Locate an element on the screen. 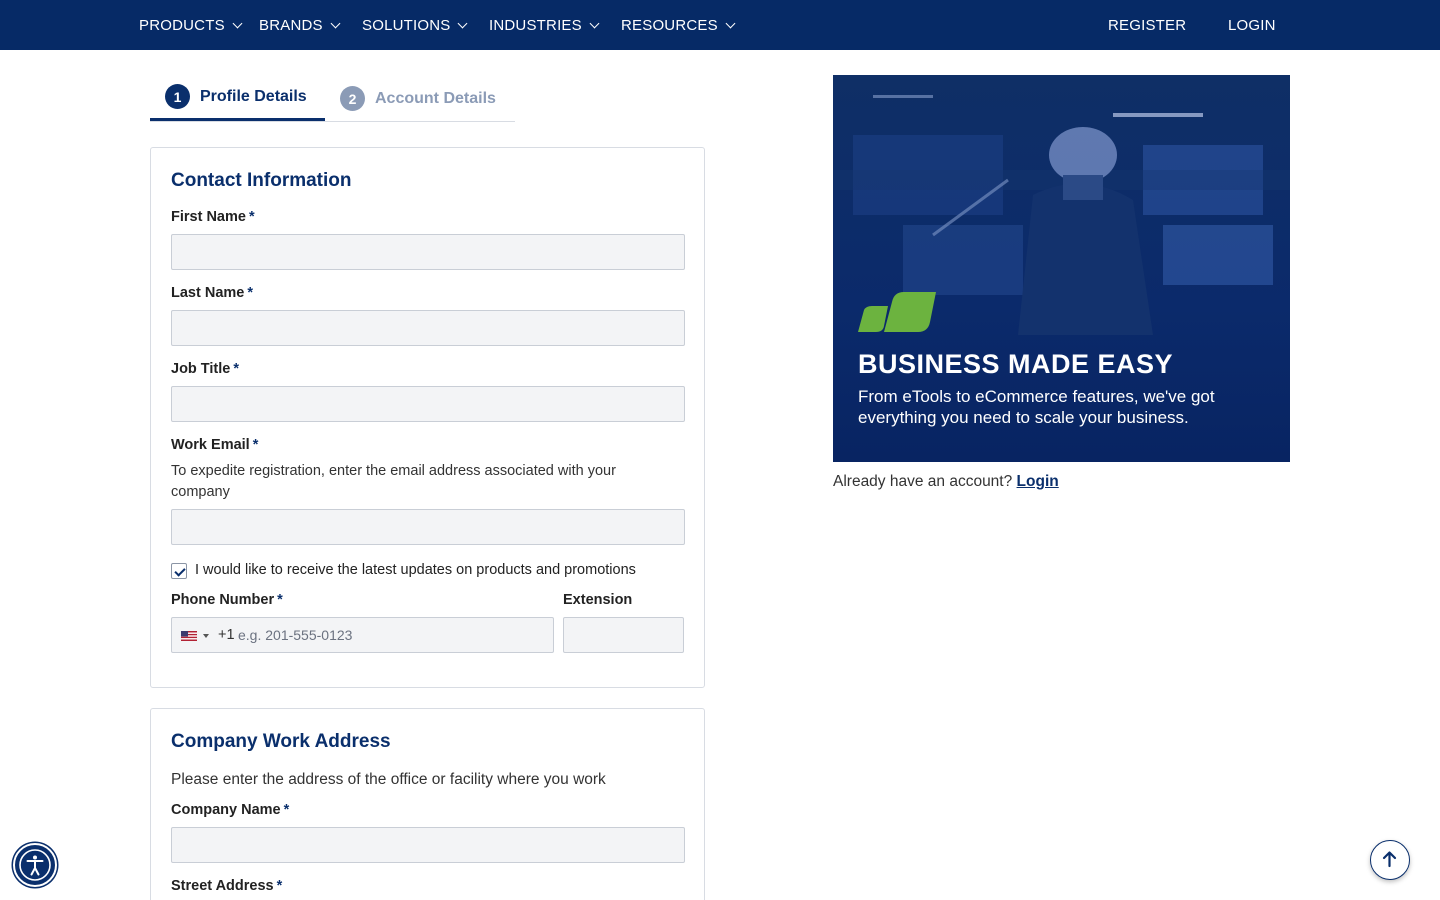  nav-products-label: PRODUCTS is located at coordinates (182, 25).